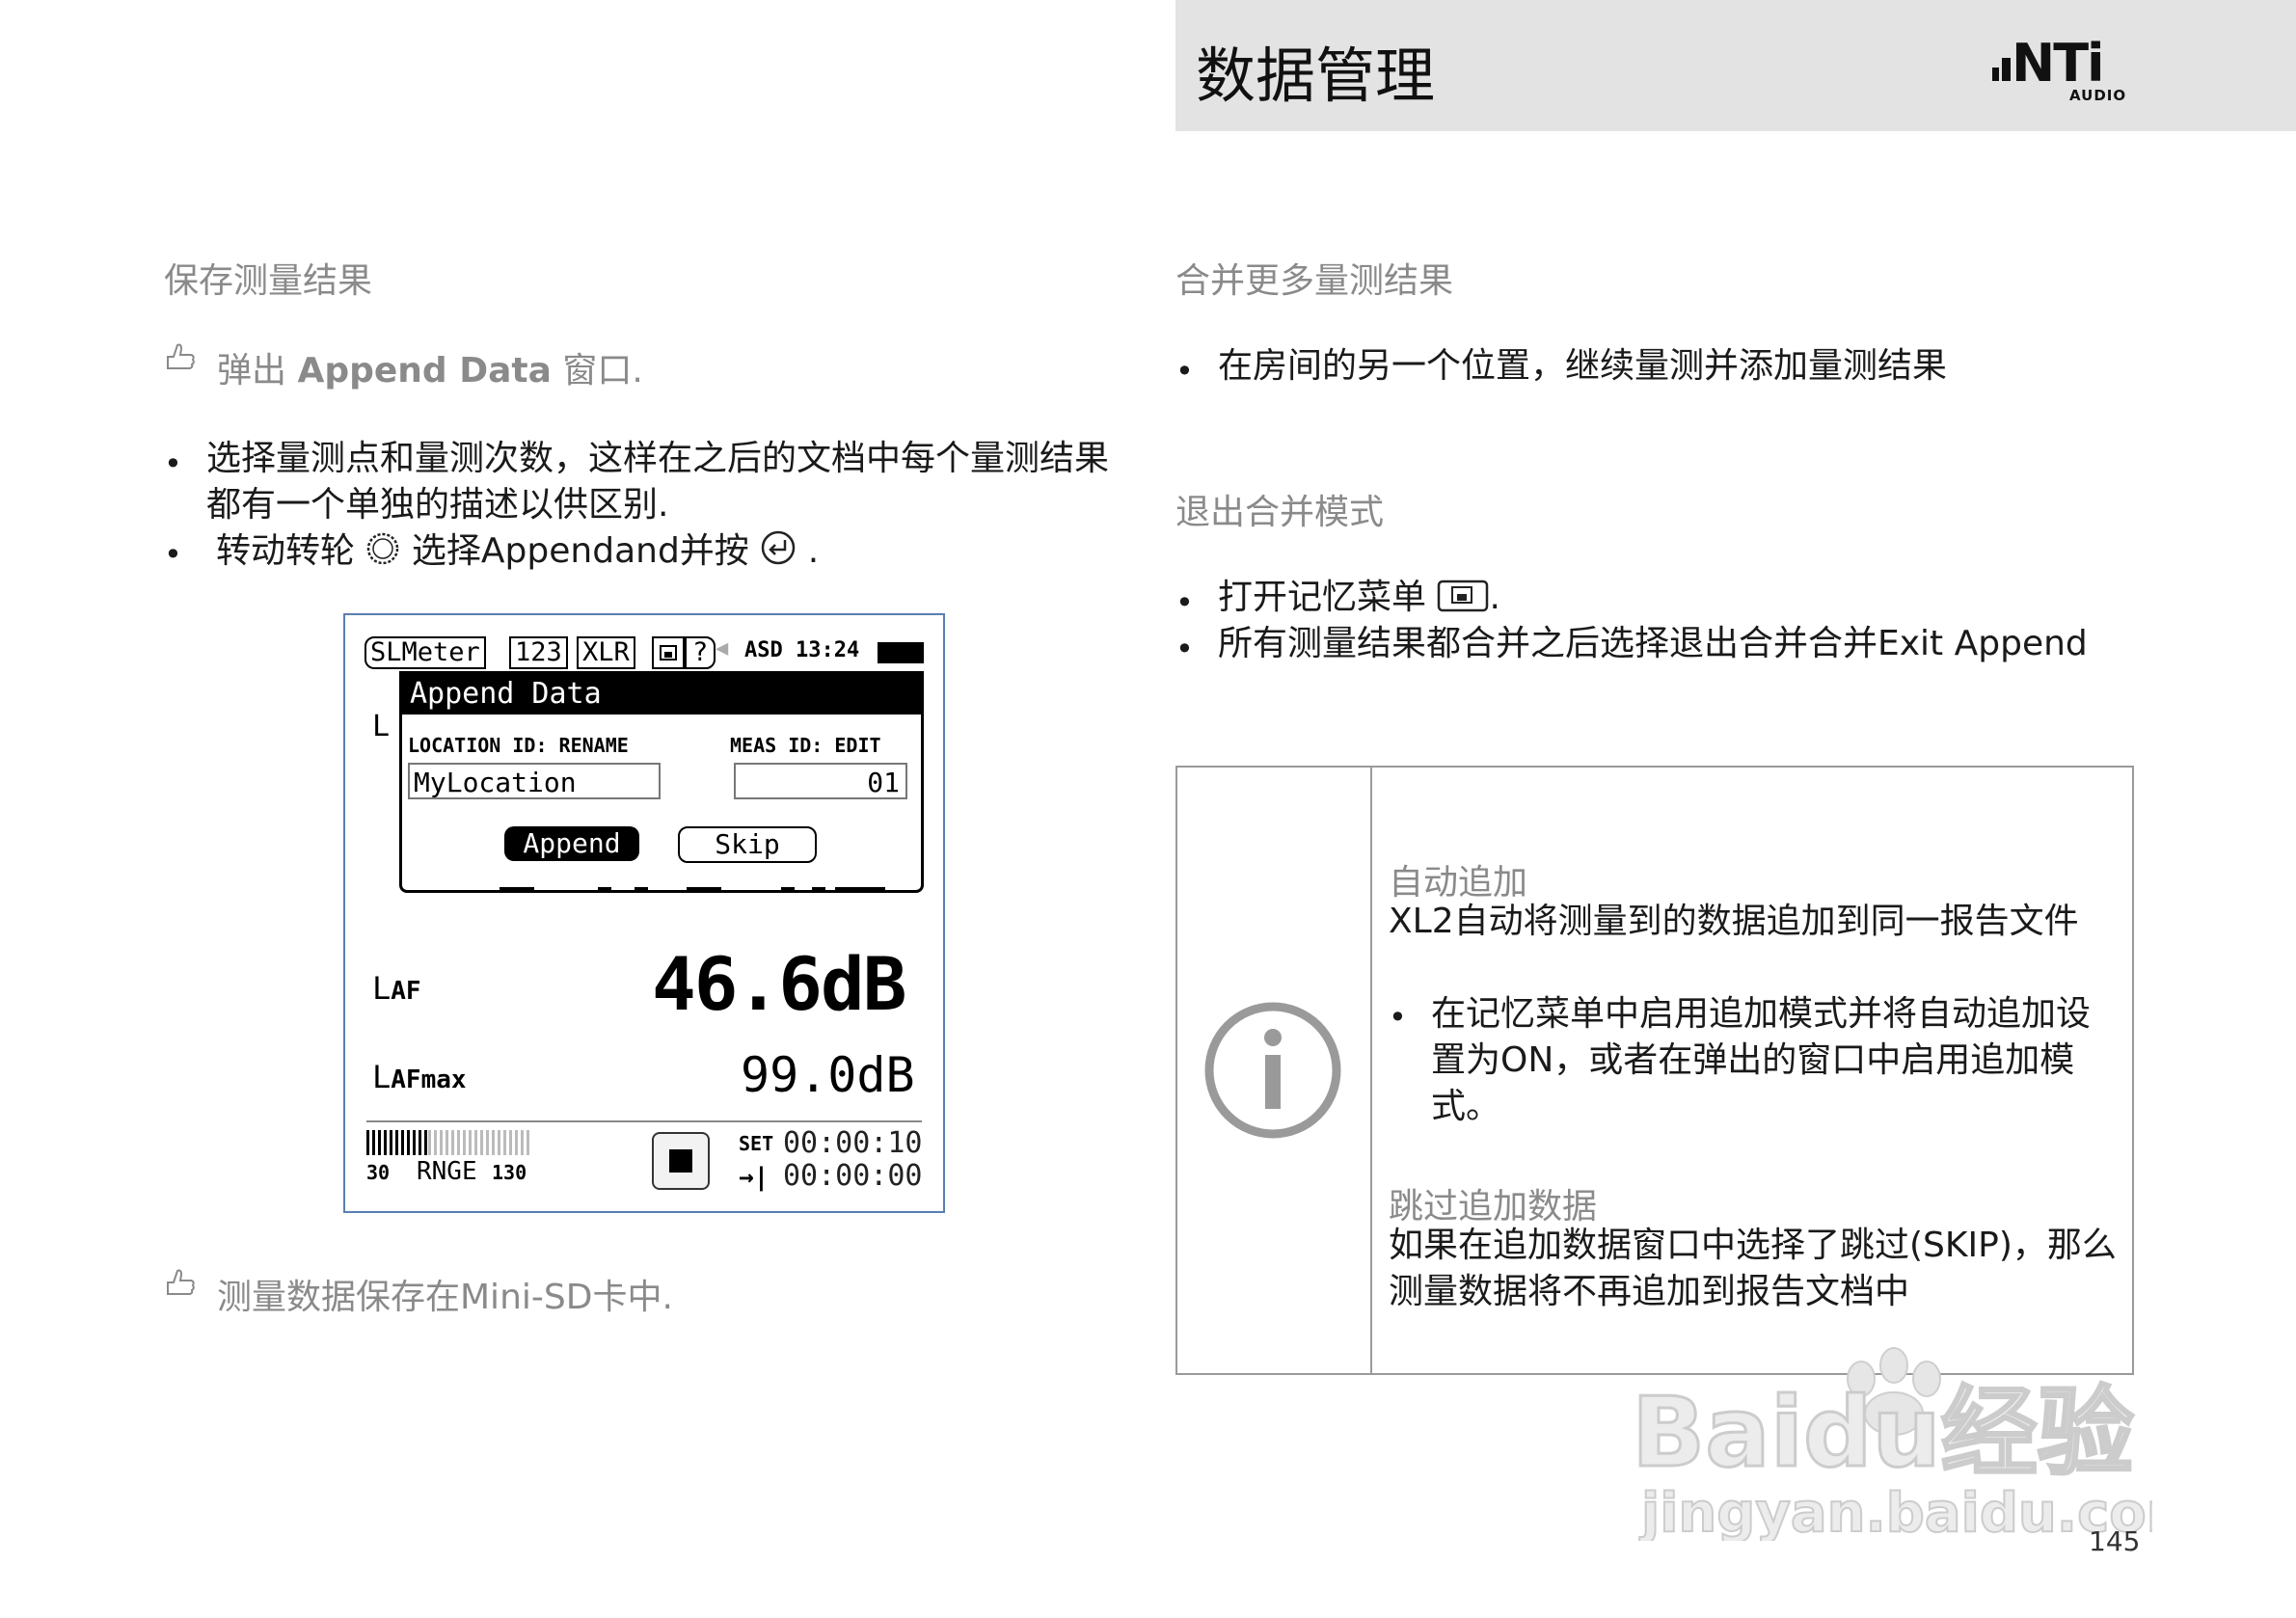  What do you see at coordinates (1280, 513) in the screenshot?
I see `section-heading-exit-merge: 退出合并模式` at bounding box center [1280, 513].